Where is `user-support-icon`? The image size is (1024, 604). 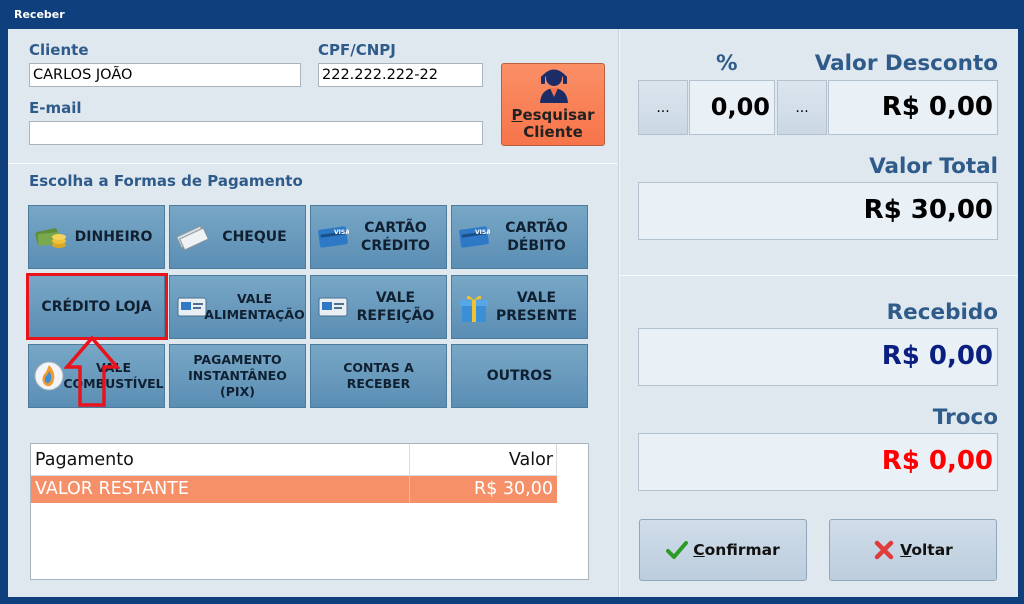 user-support-icon is located at coordinates (554, 88).